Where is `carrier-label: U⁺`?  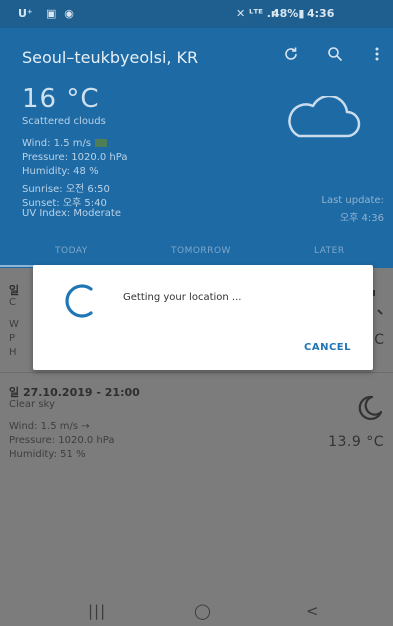 carrier-label: U⁺ is located at coordinates (25, 13).